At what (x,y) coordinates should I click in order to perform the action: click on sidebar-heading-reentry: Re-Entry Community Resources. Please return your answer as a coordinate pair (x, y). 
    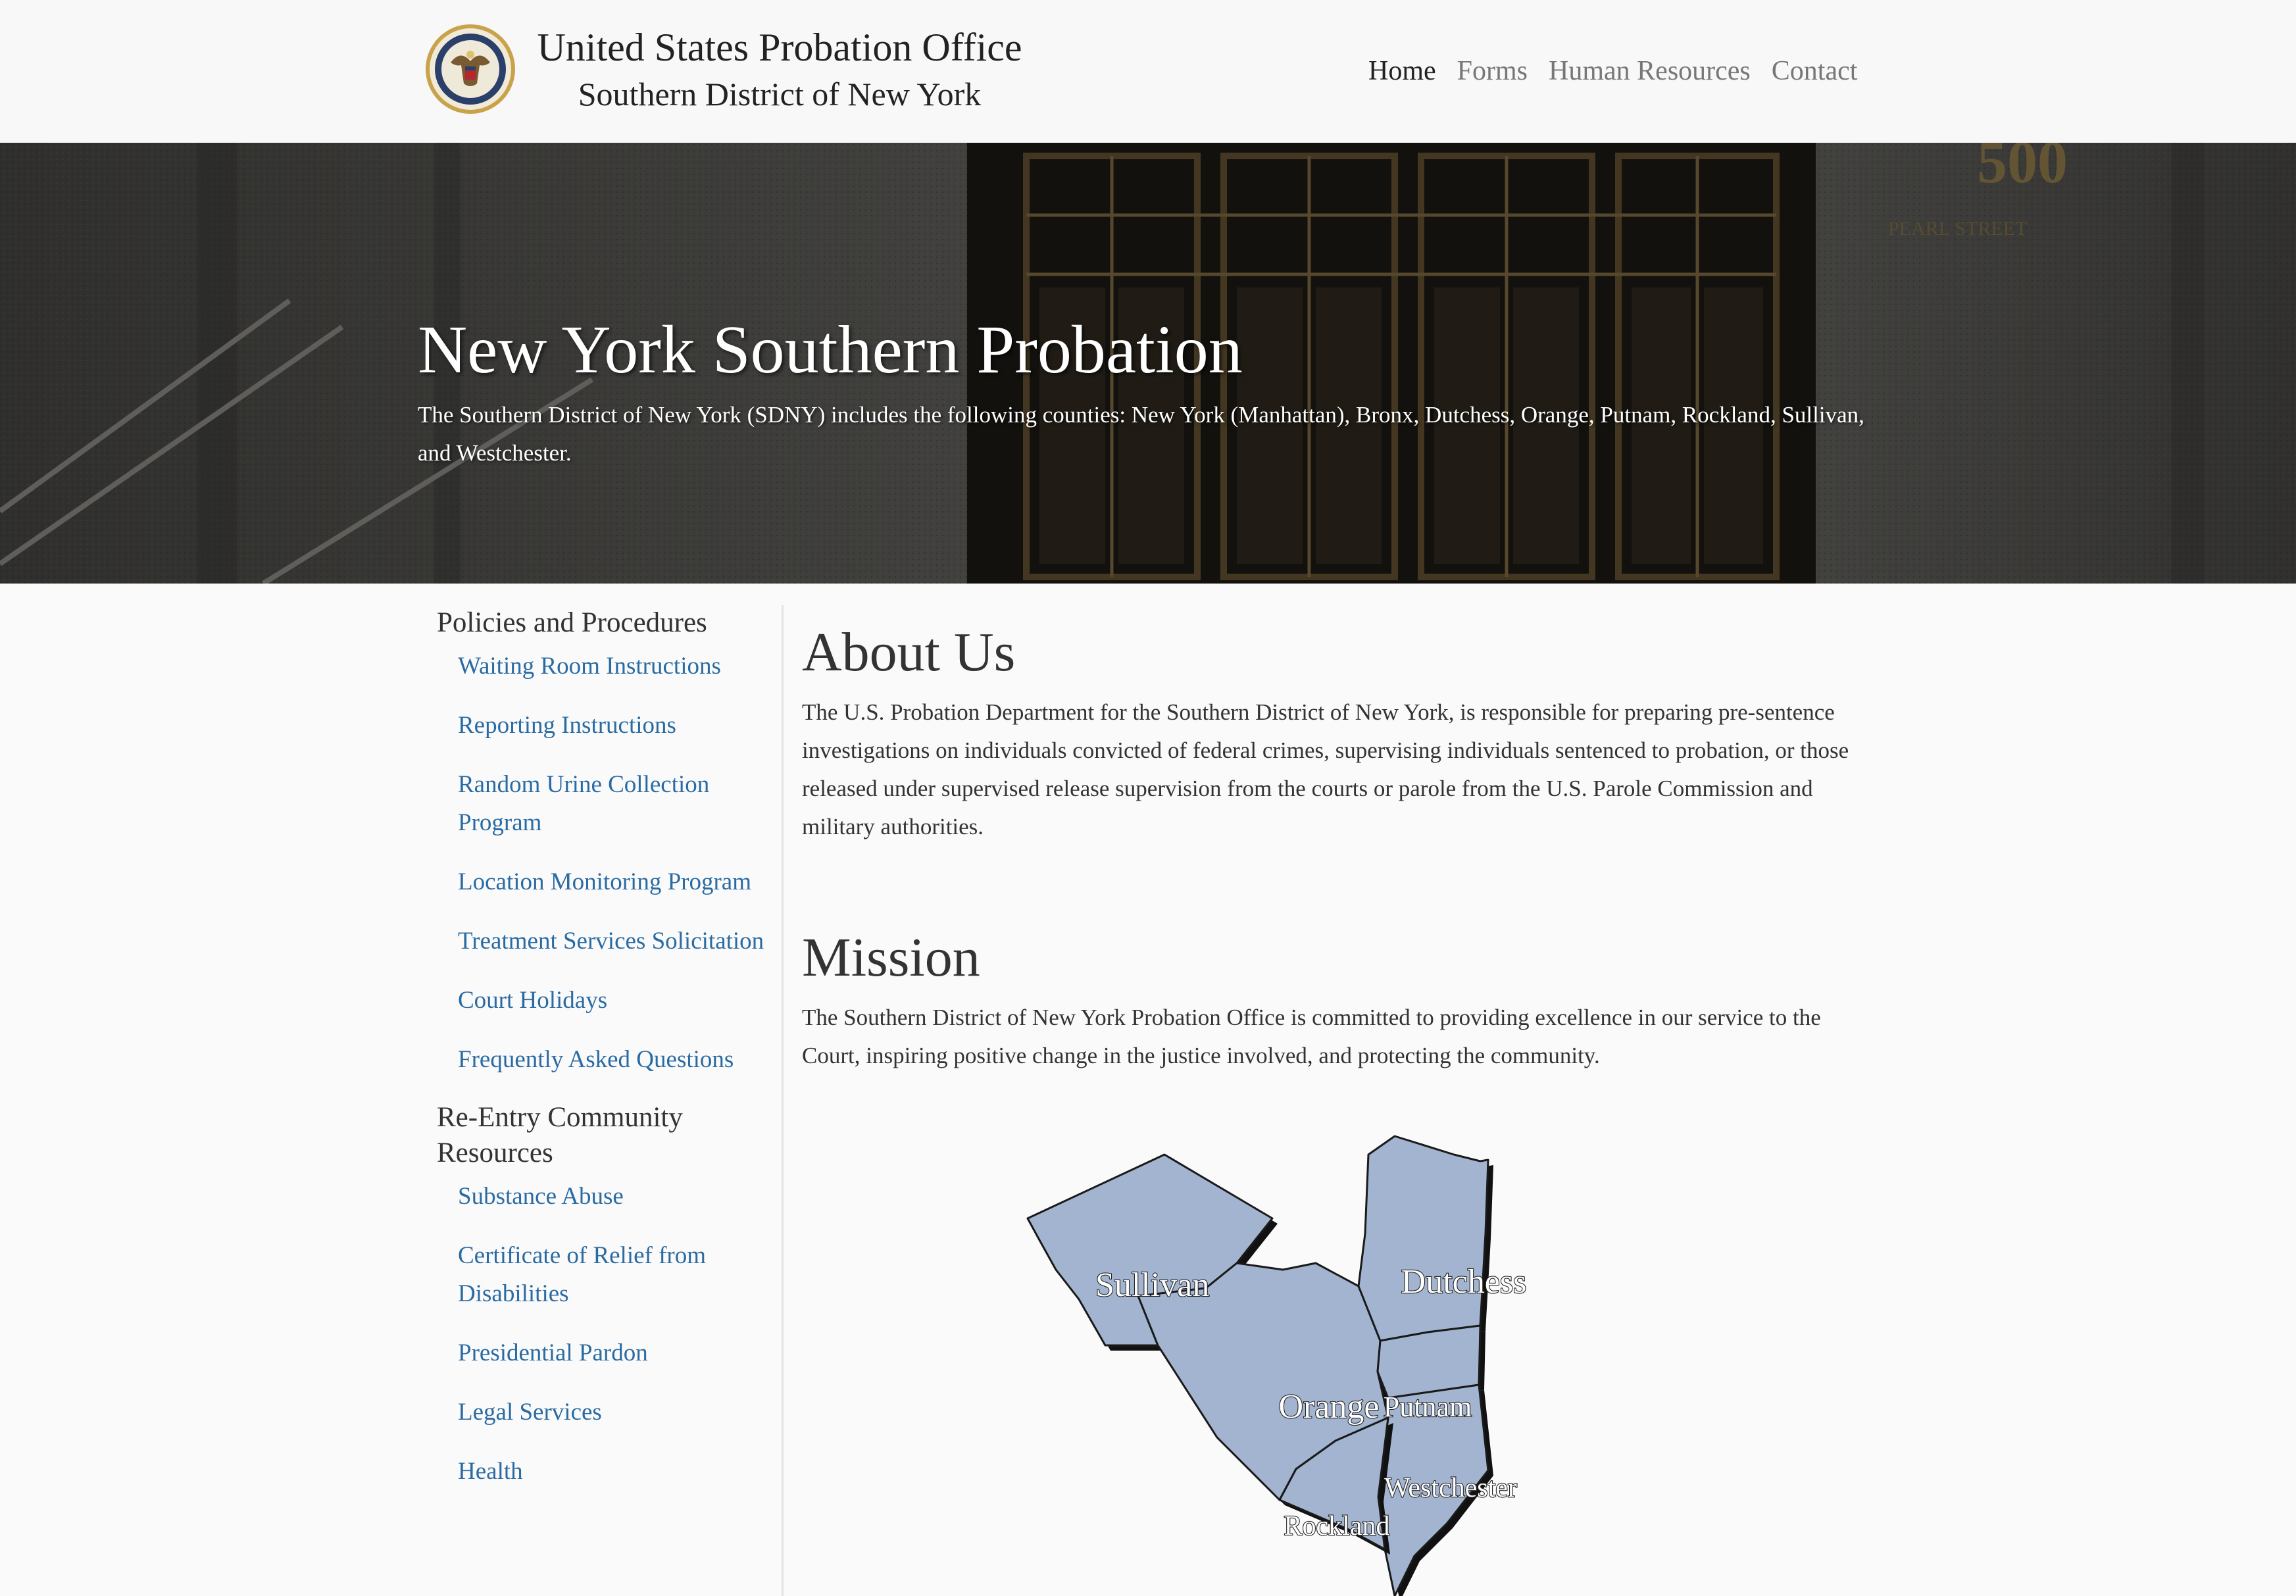
    Looking at the image, I should click on (560, 1135).